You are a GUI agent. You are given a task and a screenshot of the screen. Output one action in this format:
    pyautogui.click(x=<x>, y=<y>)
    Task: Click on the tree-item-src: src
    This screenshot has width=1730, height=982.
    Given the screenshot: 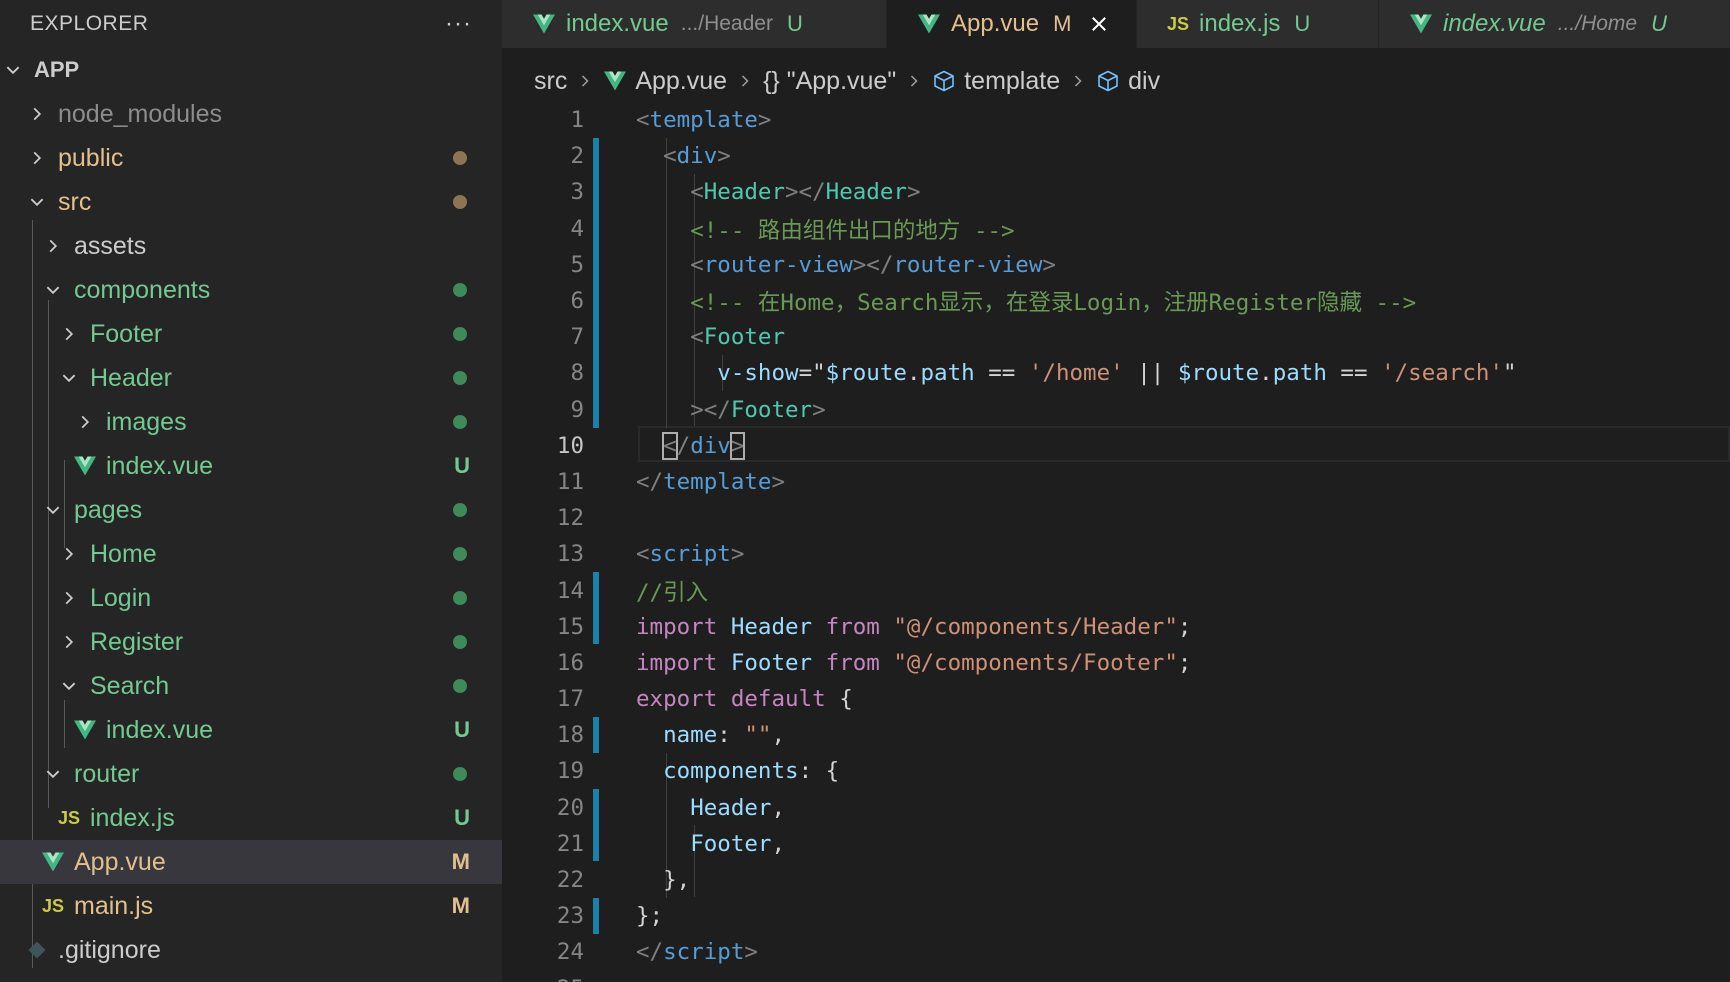 What is the action you would take?
    pyautogui.click(x=251, y=202)
    